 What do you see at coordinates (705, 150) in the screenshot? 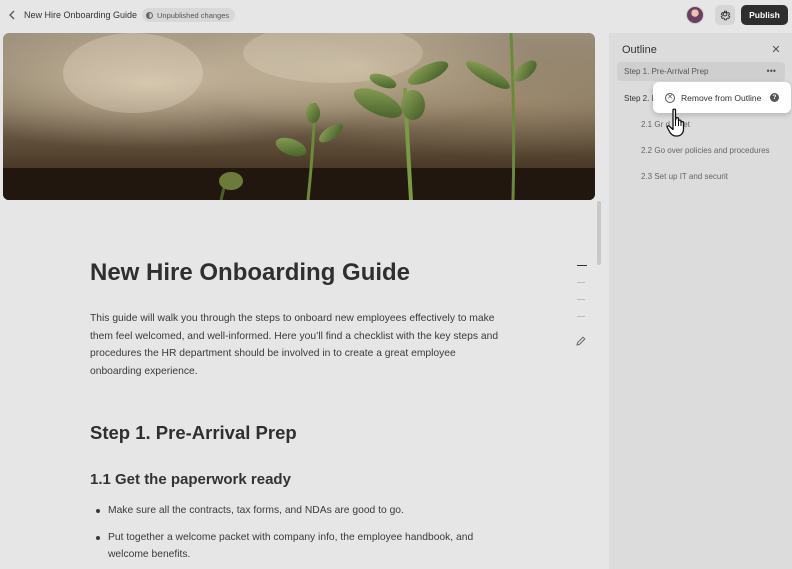
I see `outline-item-2-2: 2.2 Go over policies and procedures` at bounding box center [705, 150].